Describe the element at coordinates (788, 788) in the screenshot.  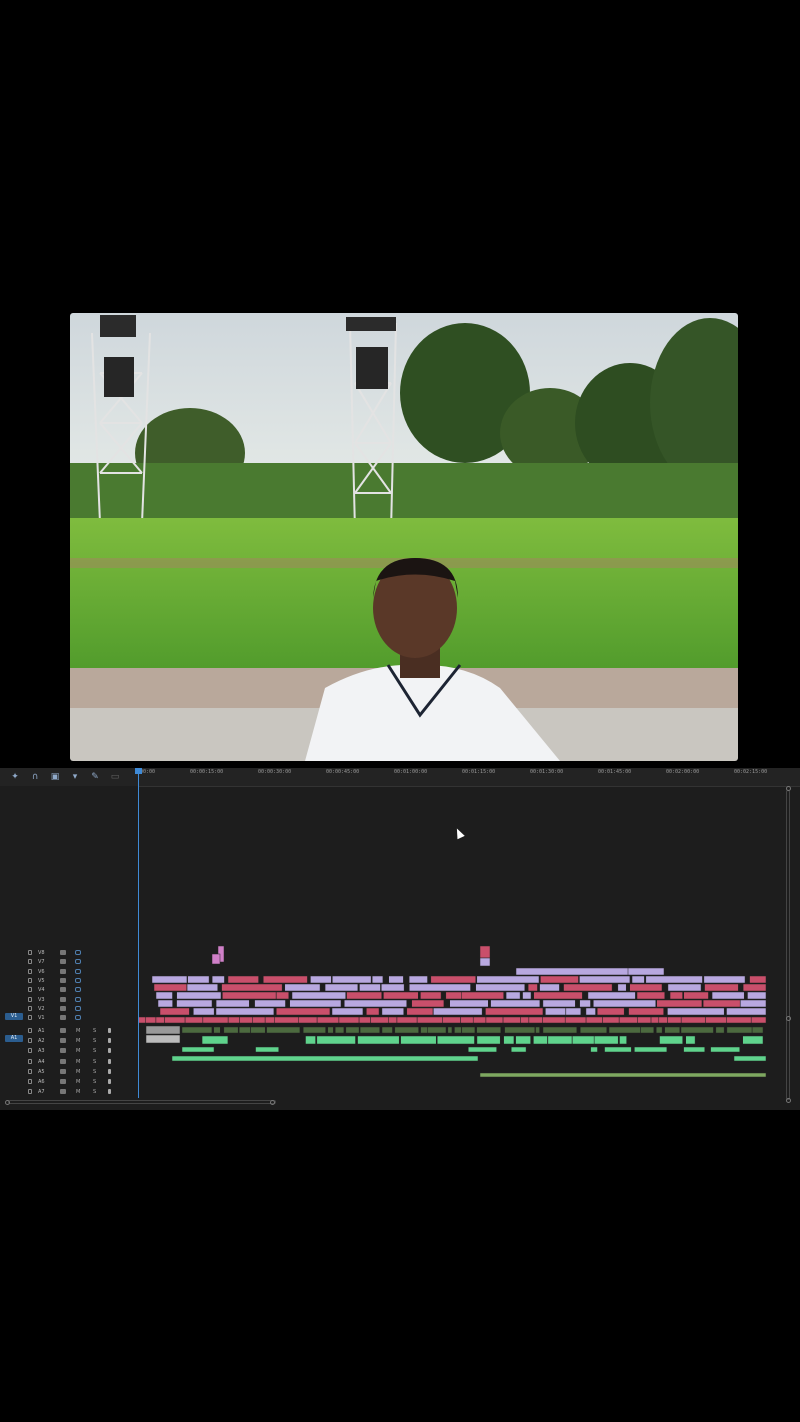
I see `vscroll-top-handle` at that location.